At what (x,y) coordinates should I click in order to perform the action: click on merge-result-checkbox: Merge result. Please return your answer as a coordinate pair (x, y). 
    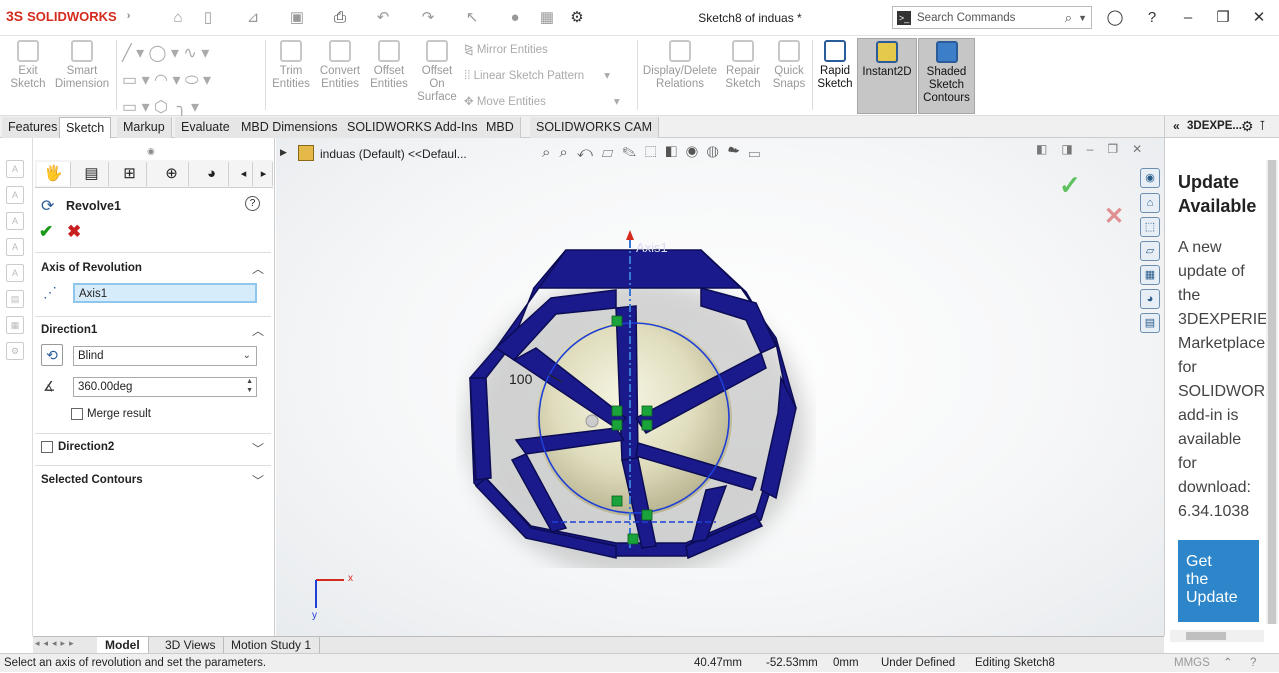
    Looking at the image, I should click on (111, 414).